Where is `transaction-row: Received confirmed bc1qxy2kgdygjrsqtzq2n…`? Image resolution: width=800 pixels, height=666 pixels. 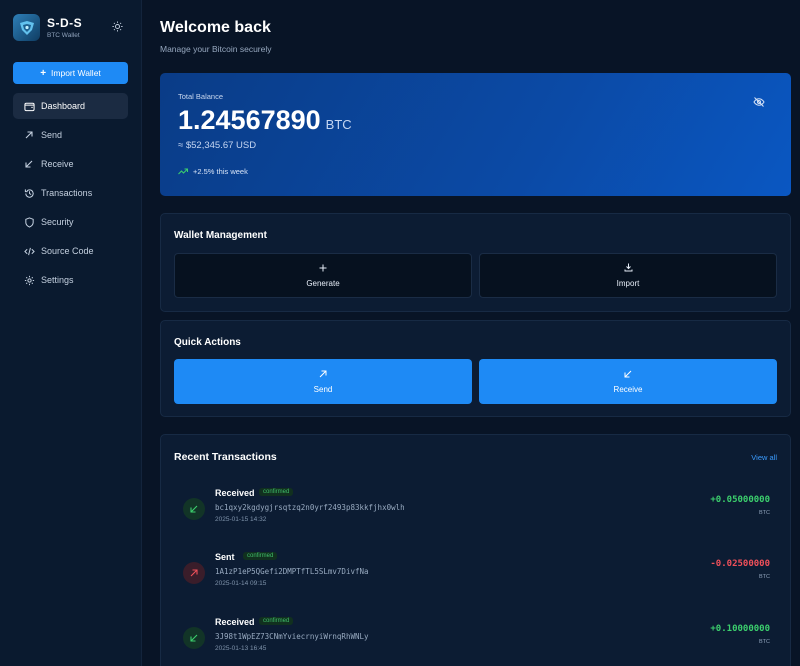
transaction-row: Received confirmed bc1qxy2kgdygjrsqtzq2n… is located at coordinates (476, 508).